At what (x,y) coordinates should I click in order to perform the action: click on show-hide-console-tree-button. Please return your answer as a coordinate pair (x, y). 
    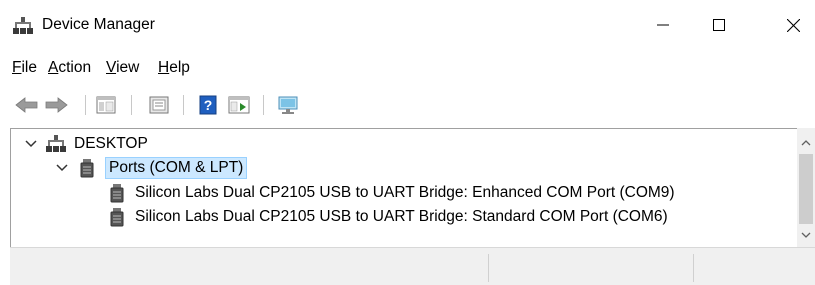
    Looking at the image, I should click on (106, 105).